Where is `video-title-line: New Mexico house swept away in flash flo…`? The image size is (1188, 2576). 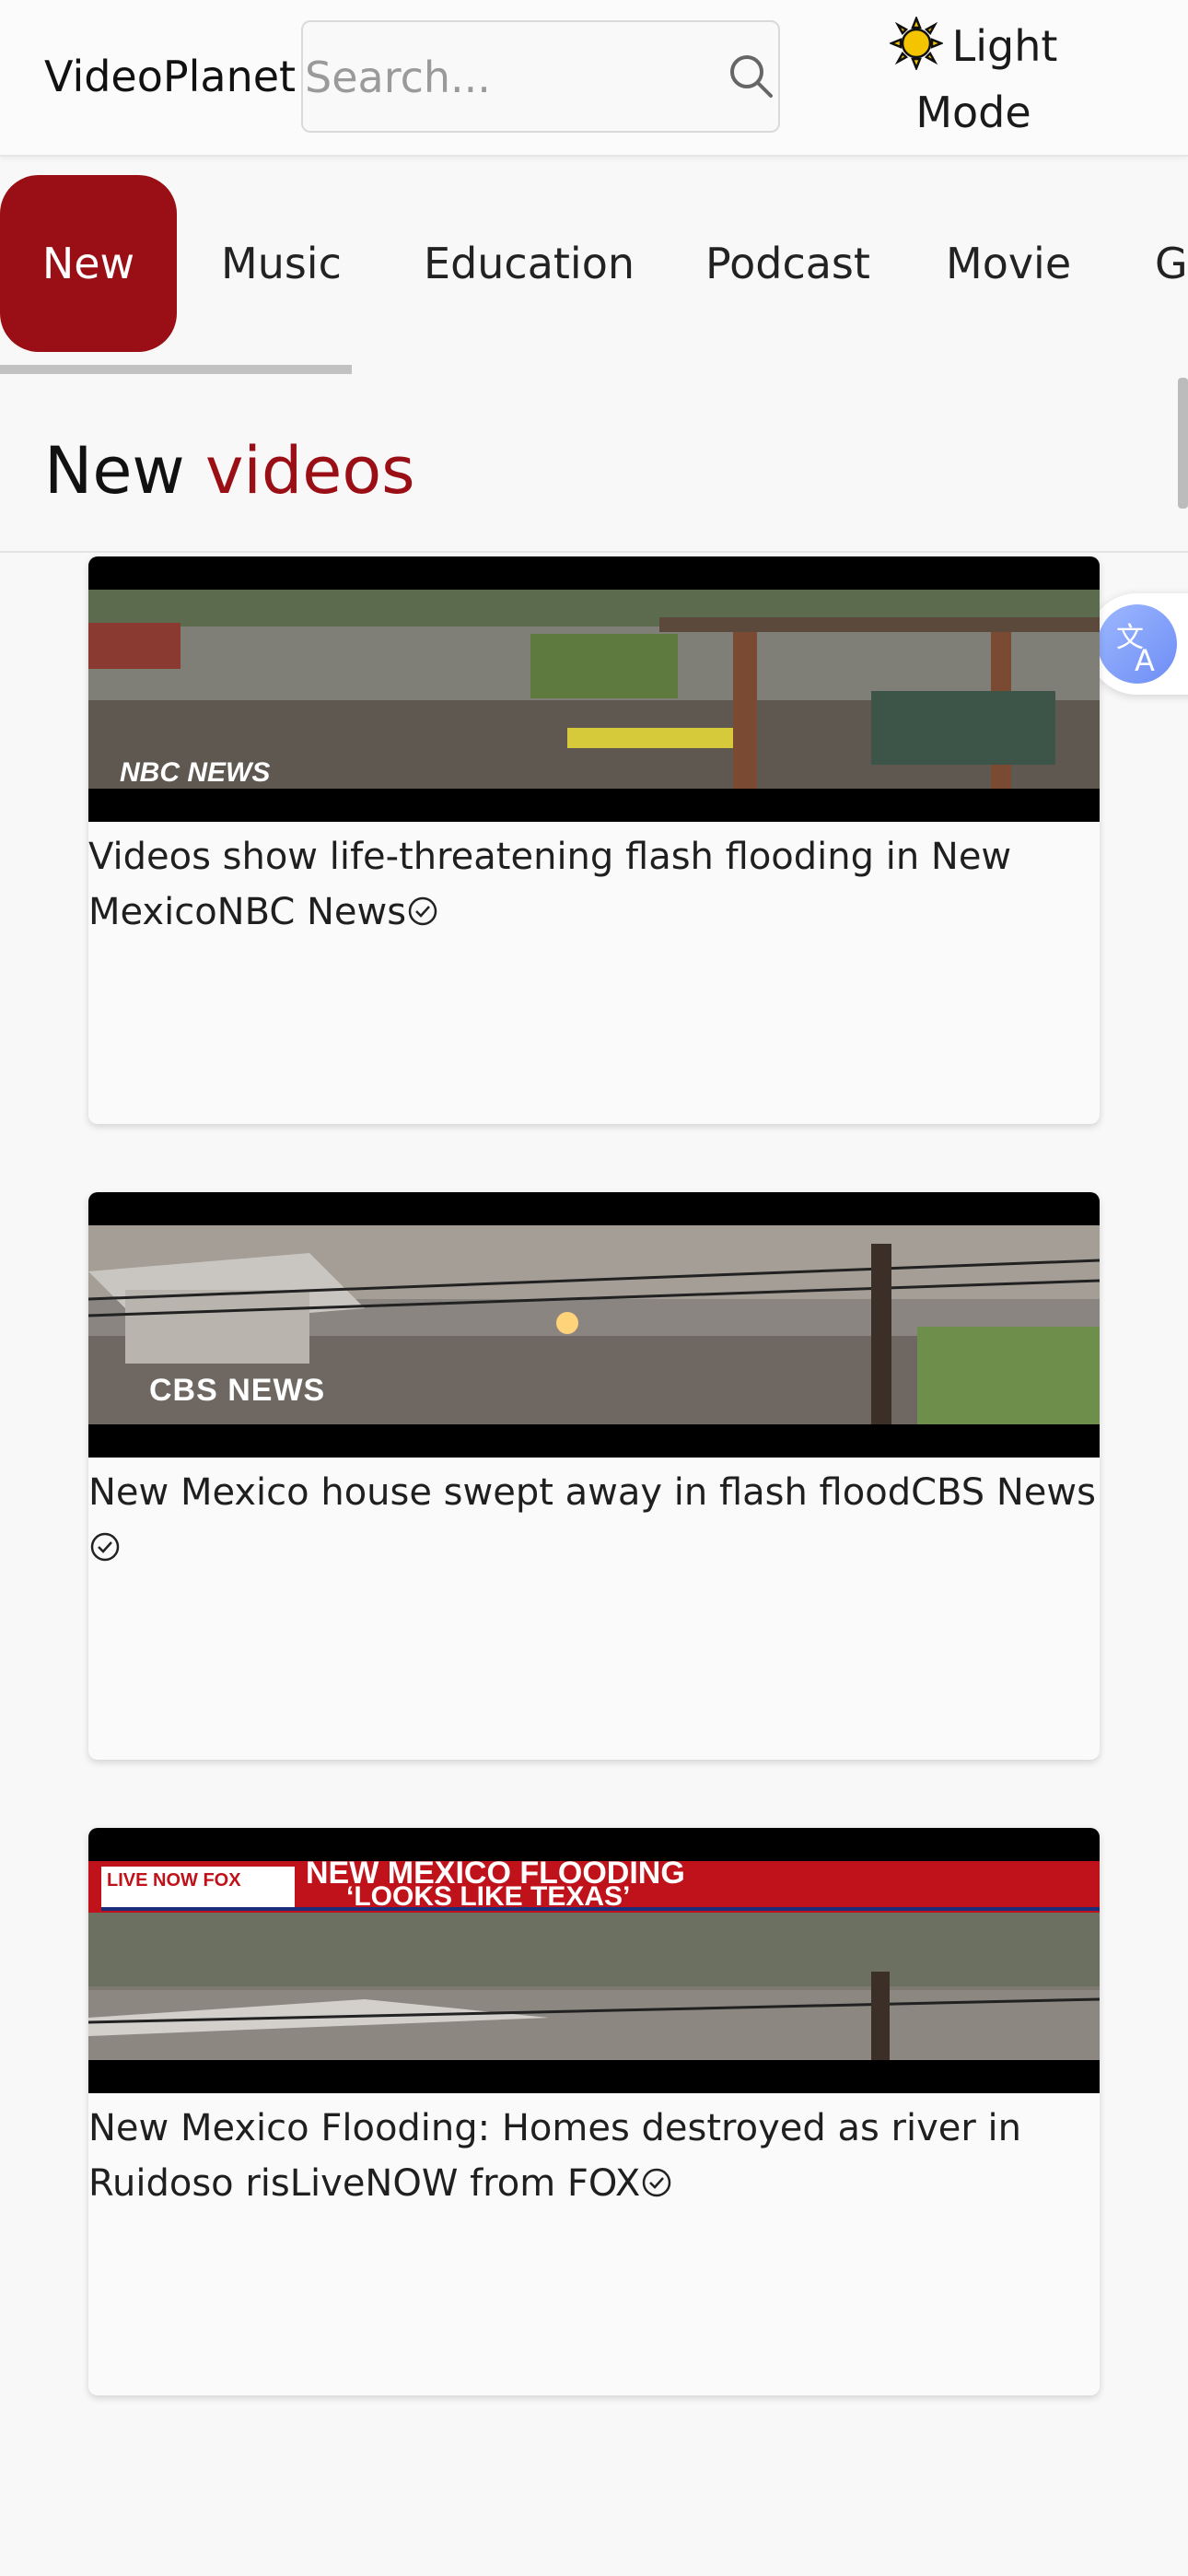 video-title-line: New Mexico house swept away in flash flo… is located at coordinates (594, 1520).